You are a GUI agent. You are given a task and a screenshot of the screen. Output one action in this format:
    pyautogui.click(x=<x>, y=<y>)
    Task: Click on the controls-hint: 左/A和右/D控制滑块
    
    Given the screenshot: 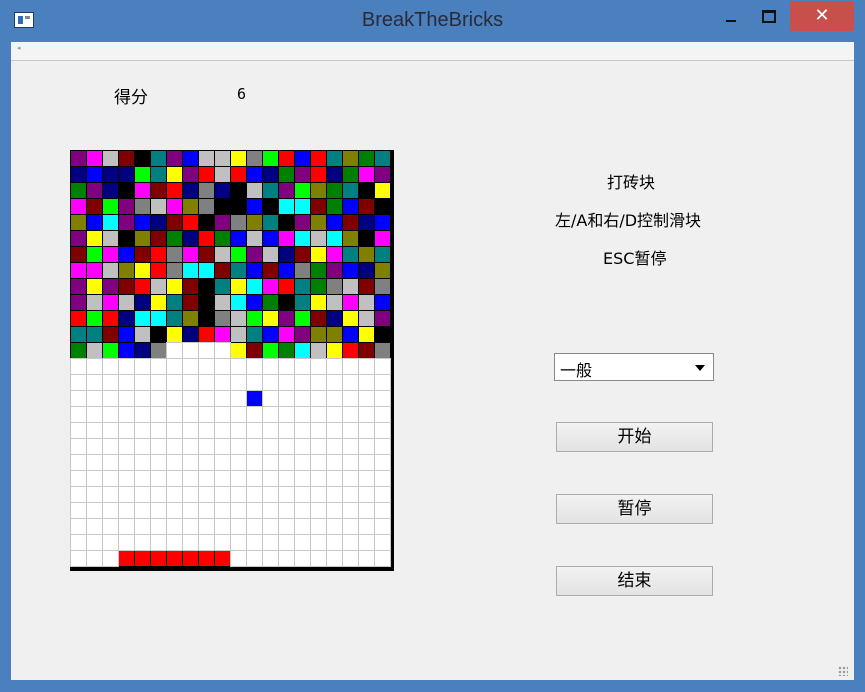 What is the action you would take?
    pyautogui.click(x=628, y=220)
    